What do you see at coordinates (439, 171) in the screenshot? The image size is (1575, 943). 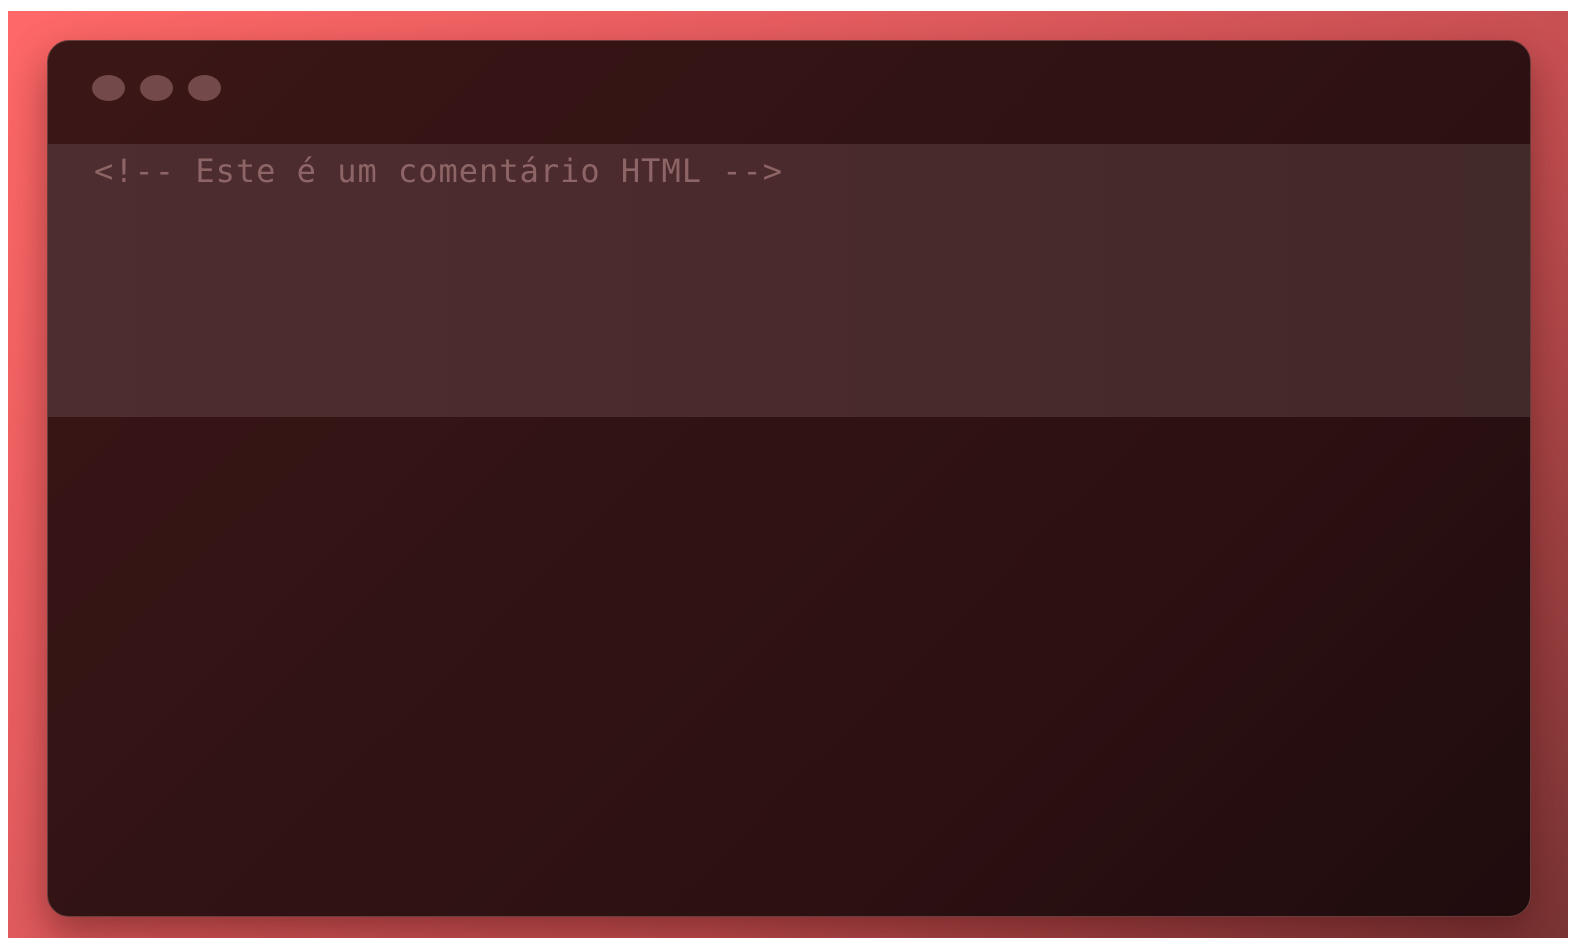 I see `code-line-comment: <!-- Este é um comentário HTML -->` at bounding box center [439, 171].